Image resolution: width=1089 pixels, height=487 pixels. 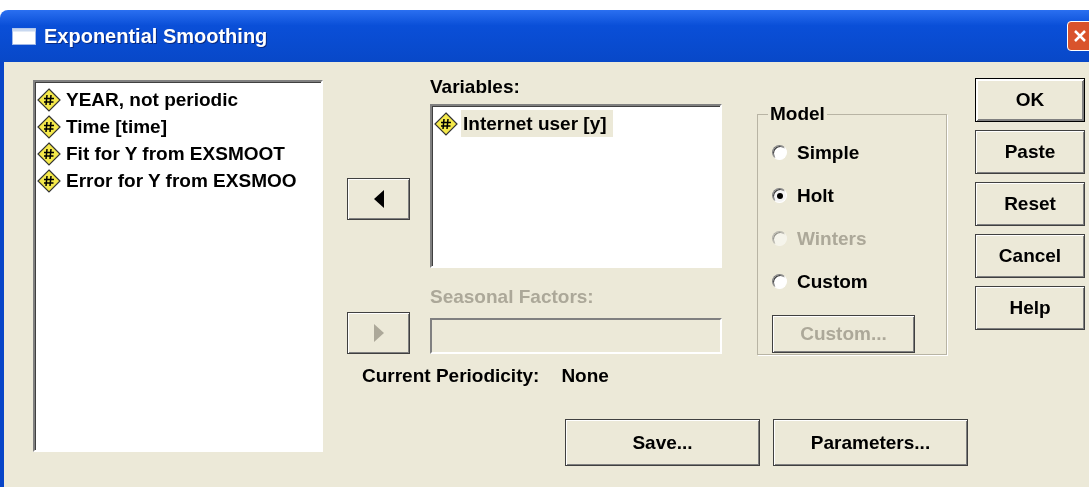 I want to click on window-icon, so click(x=24, y=36).